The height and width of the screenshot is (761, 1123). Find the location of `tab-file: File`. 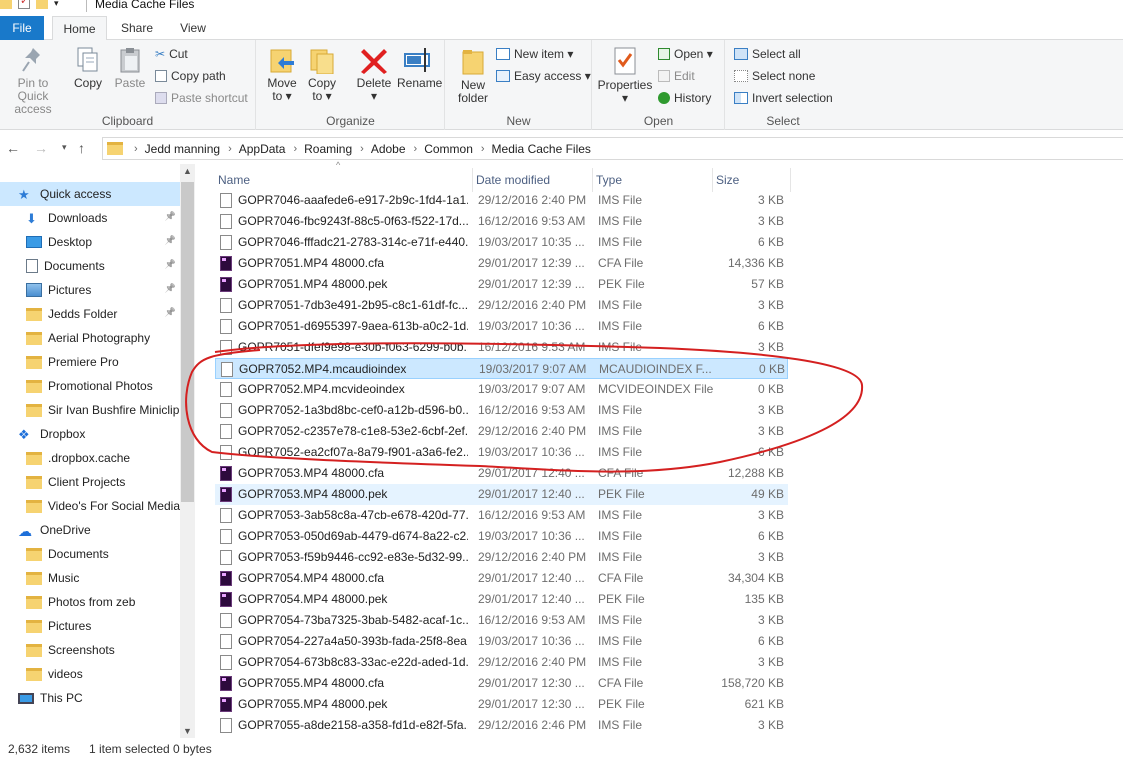

tab-file: File is located at coordinates (22, 28).